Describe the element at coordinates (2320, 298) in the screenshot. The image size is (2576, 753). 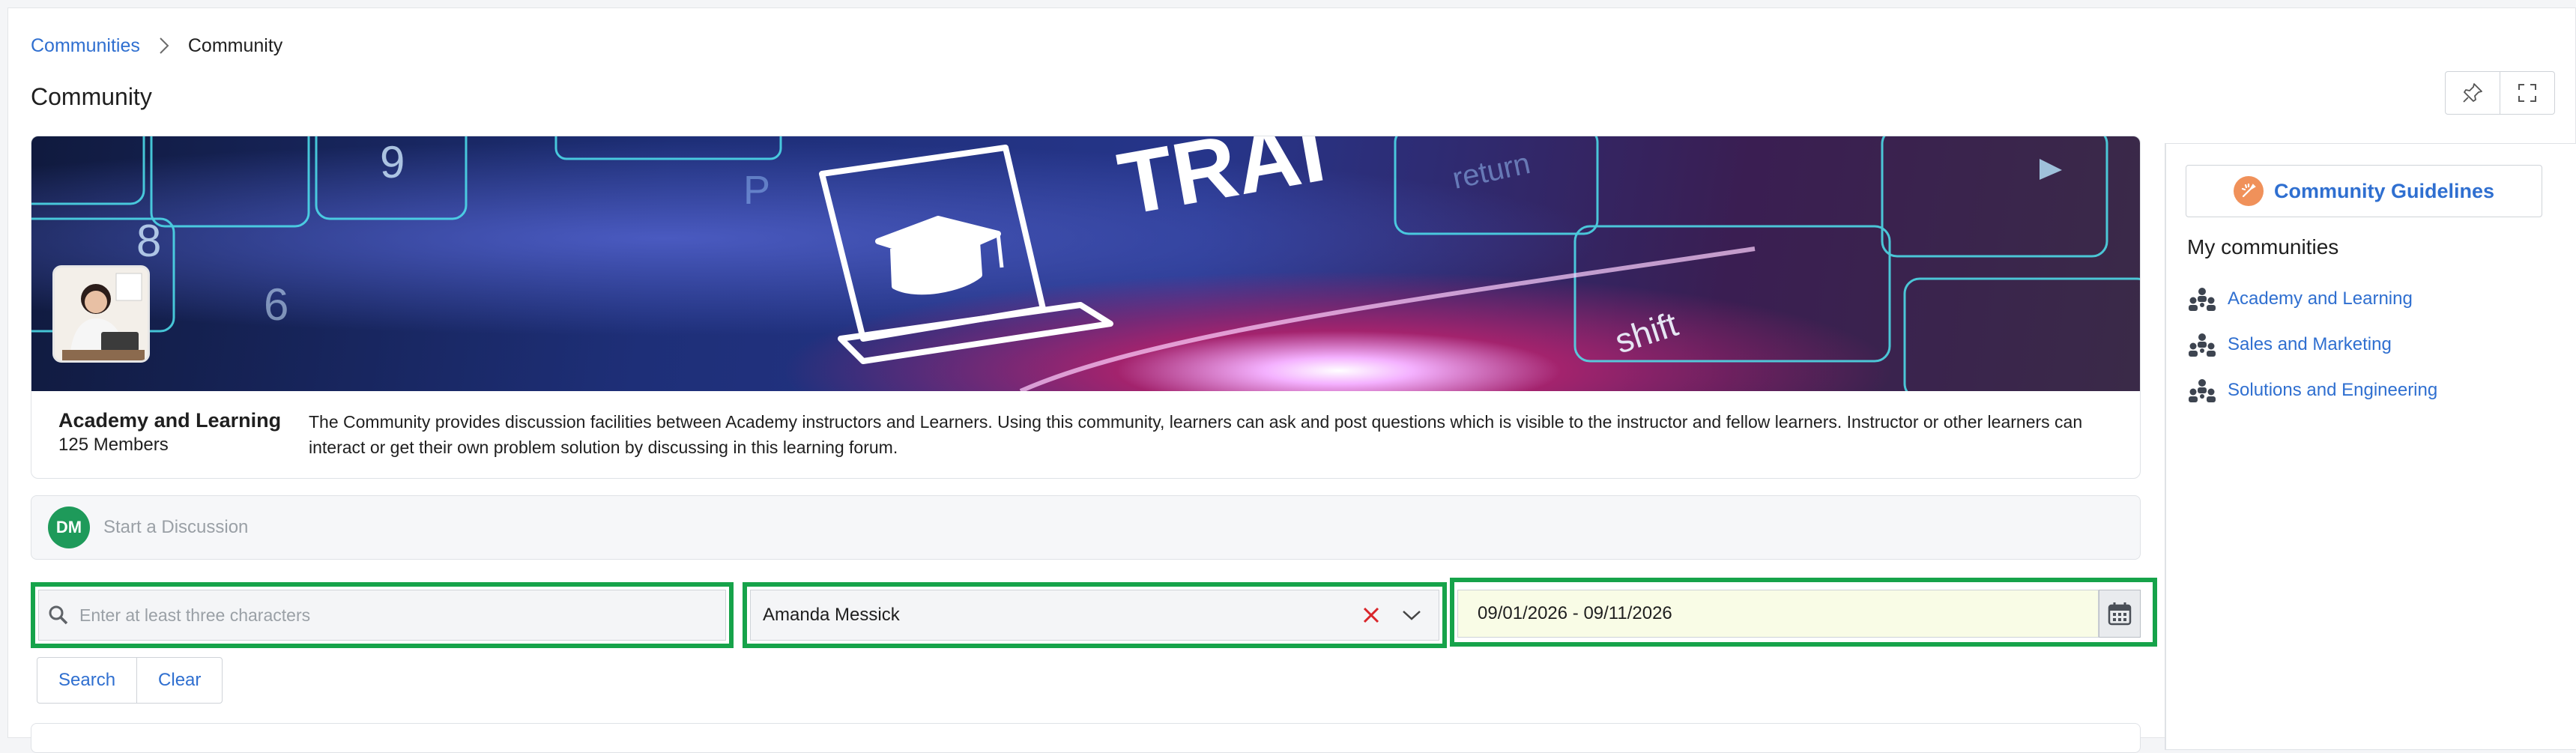
I see `my-community-label: Academy and Learning` at that location.